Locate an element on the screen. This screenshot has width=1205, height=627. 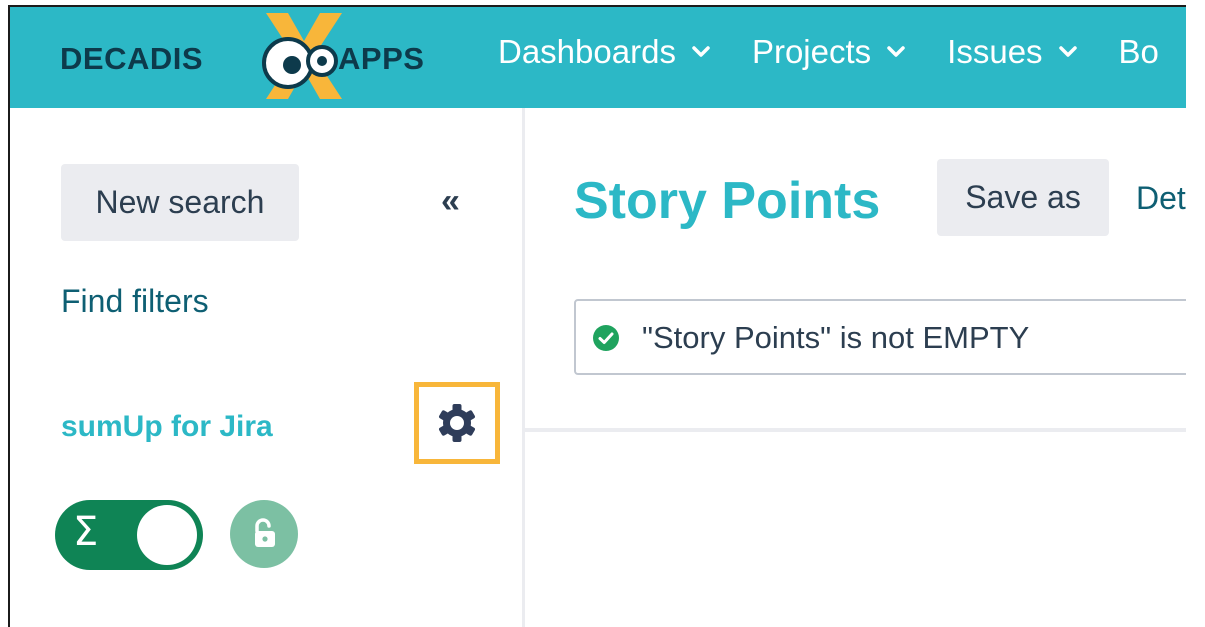
sidebar-divider is located at coordinates (523, 367).